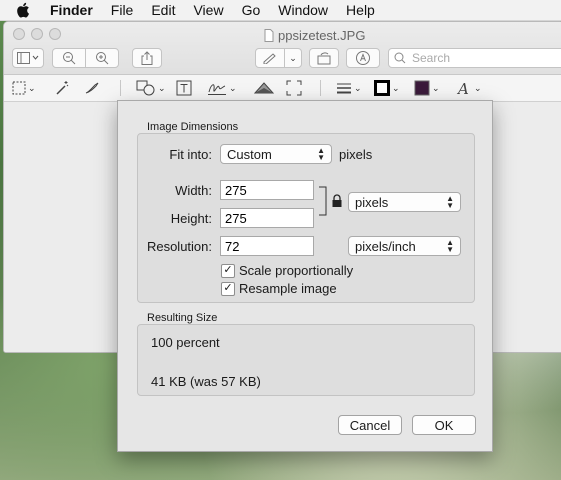 This screenshot has width=561, height=480. What do you see at coordinates (303, 10) in the screenshot?
I see `menu-window: Window` at bounding box center [303, 10].